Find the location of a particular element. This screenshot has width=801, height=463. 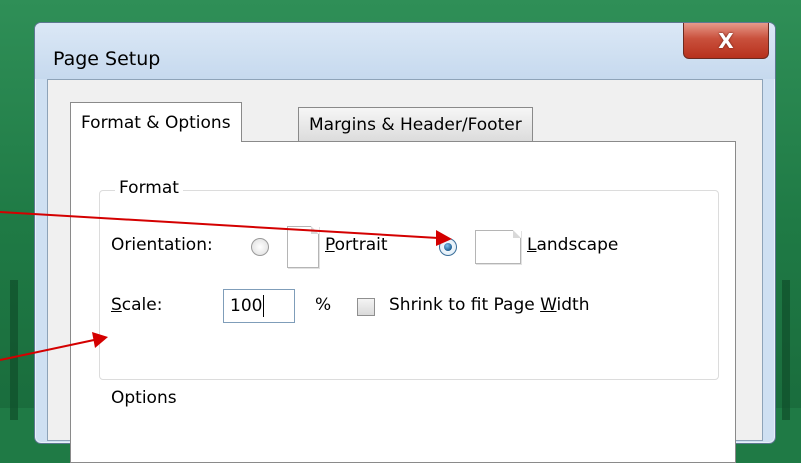

scale-label: Scale: is located at coordinates (136, 305).